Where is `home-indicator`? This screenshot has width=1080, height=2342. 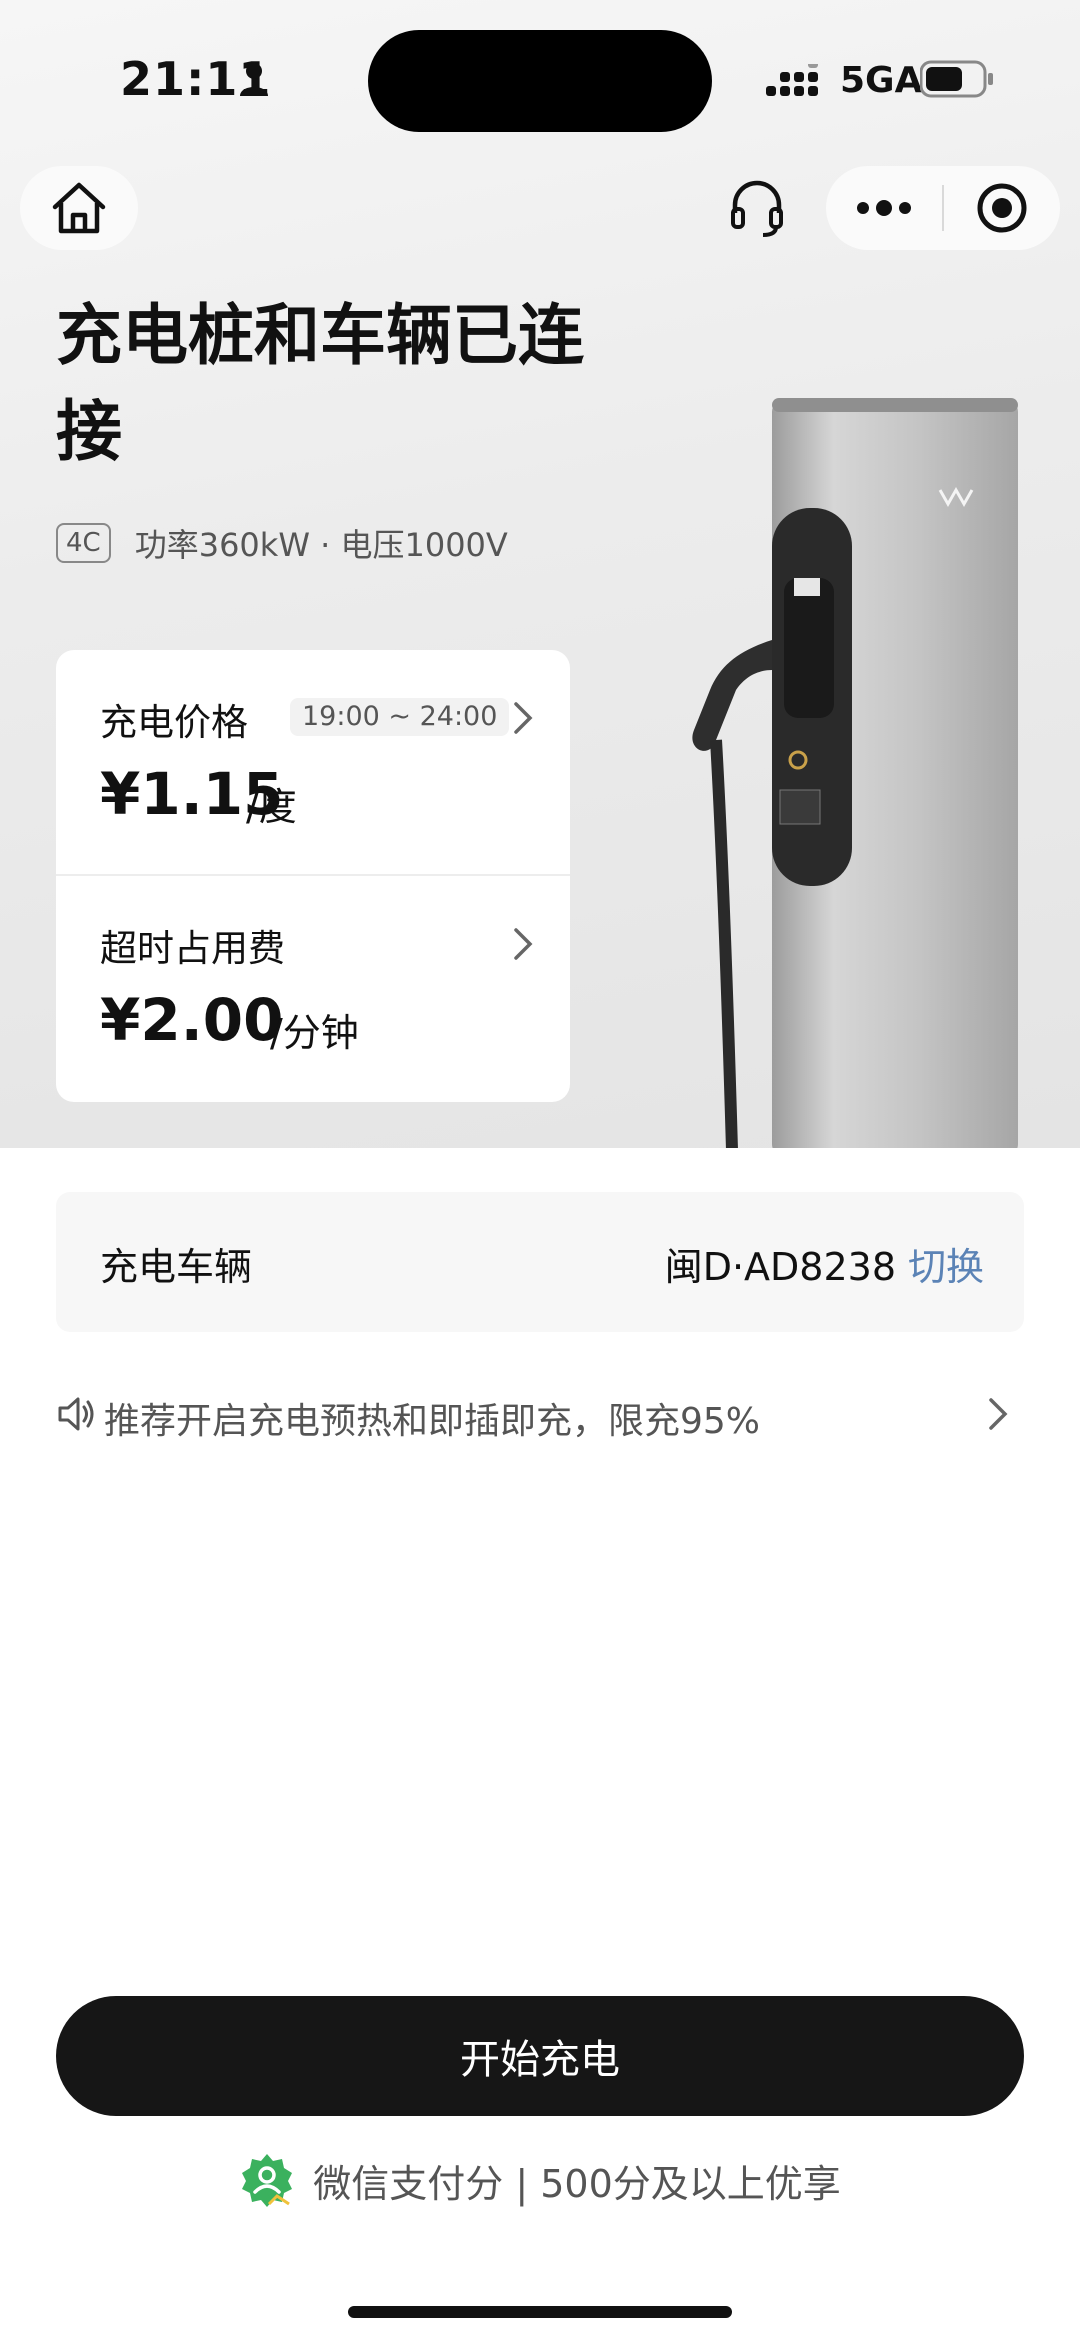 home-indicator is located at coordinates (540, 2312).